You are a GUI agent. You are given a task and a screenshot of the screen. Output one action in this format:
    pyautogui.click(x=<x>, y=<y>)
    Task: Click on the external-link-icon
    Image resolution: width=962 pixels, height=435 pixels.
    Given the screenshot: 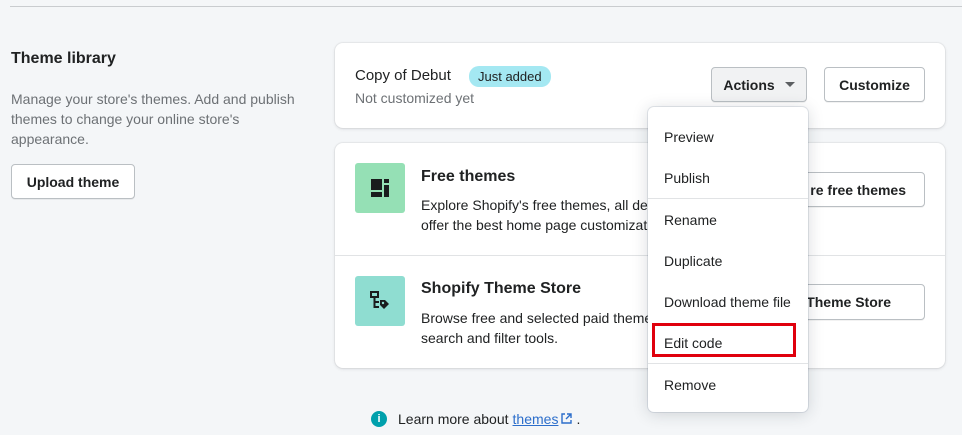 What is the action you would take?
    pyautogui.click(x=567, y=419)
    